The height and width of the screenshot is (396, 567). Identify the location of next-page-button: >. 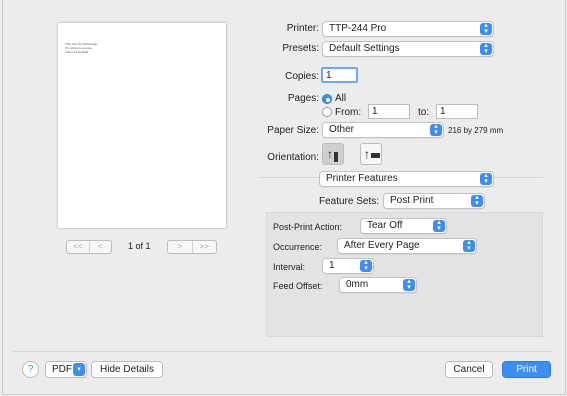
(180, 247).